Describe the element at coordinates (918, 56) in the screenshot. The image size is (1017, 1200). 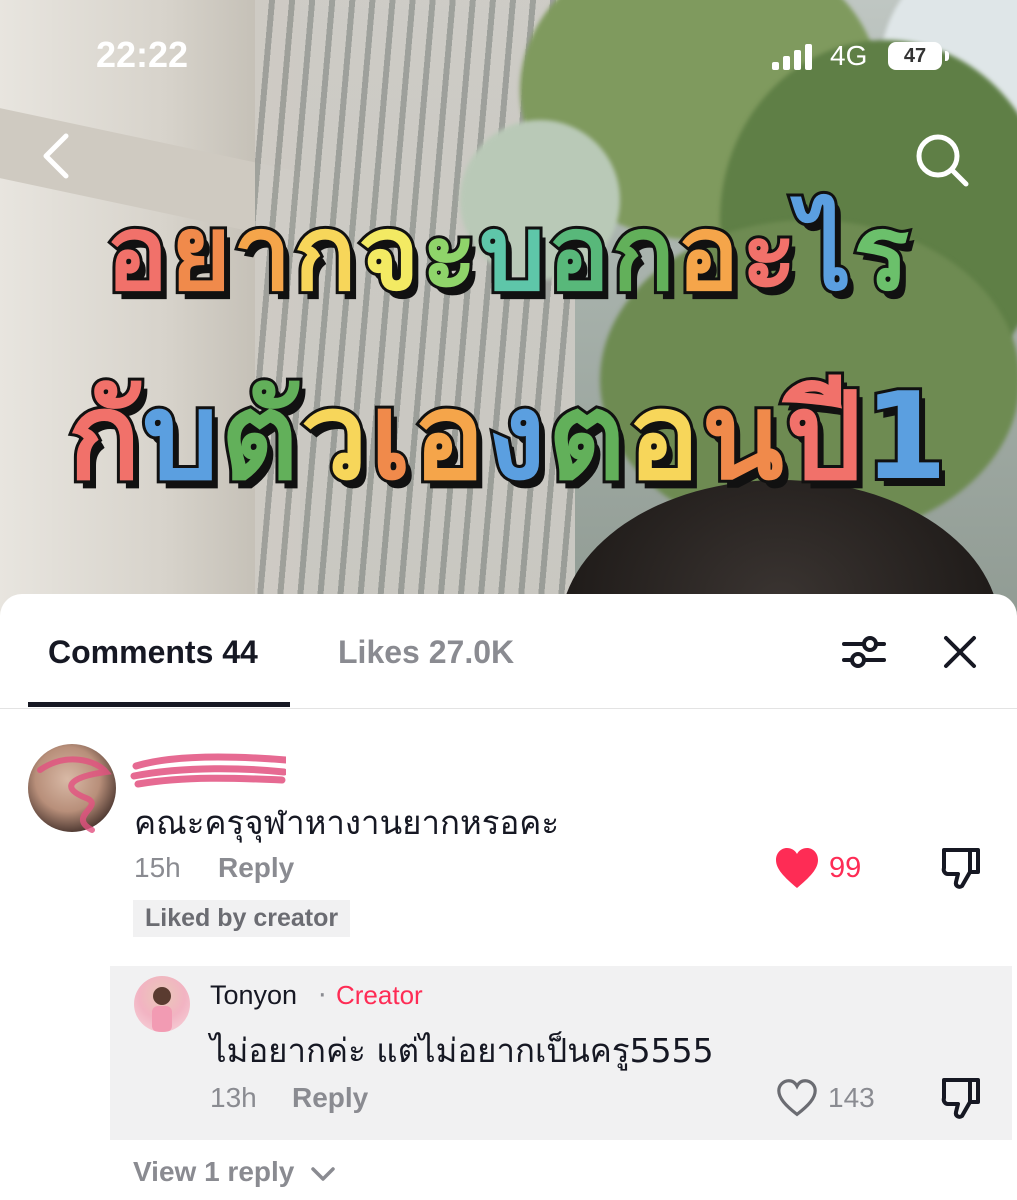
I see `battery-icon: 47` at that location.